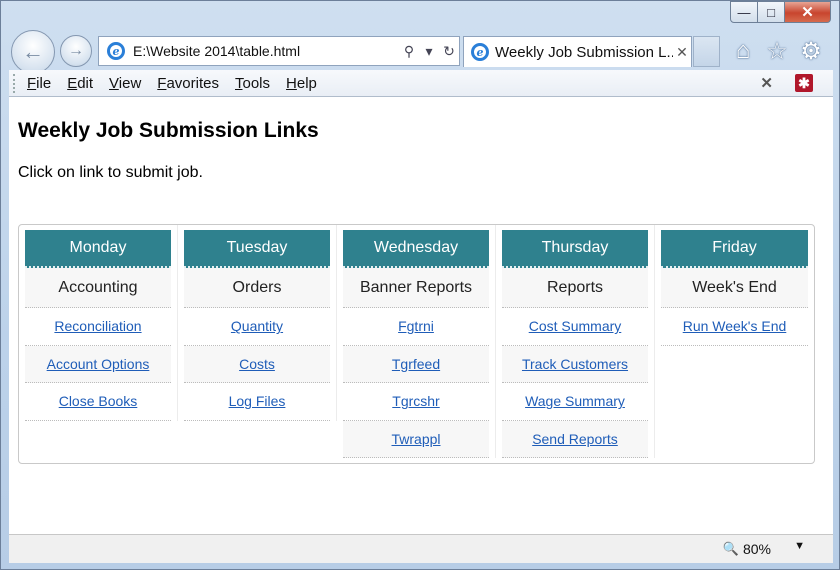 Image resolution: width=840 pixels, height=570 pixels. I want to click on arrow-right-icon: →, so click(76, 50).